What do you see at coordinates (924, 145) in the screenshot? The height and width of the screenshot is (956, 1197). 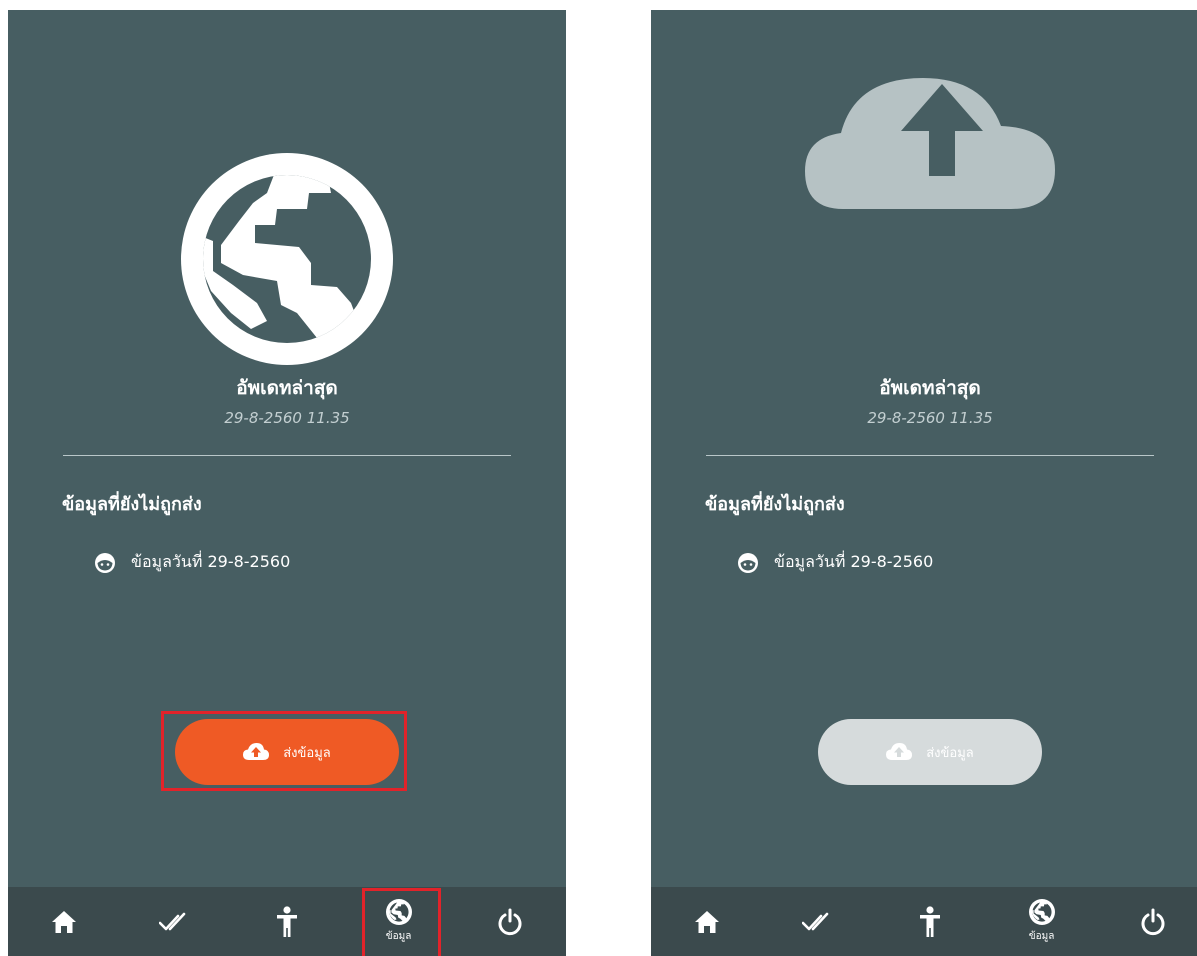 I see `hero-cloud-upload-icon` at bounding box center [924, 145].